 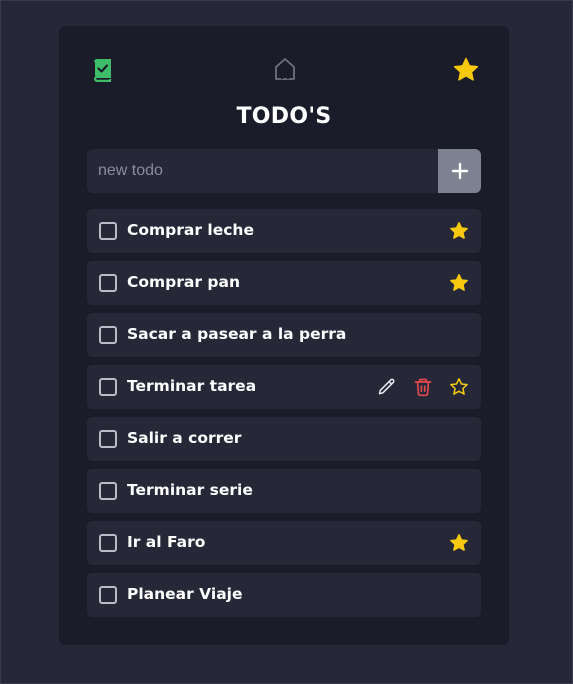 I want to click on todo-label: Sacar a pasear a la perra, so click(x=237, y=334).